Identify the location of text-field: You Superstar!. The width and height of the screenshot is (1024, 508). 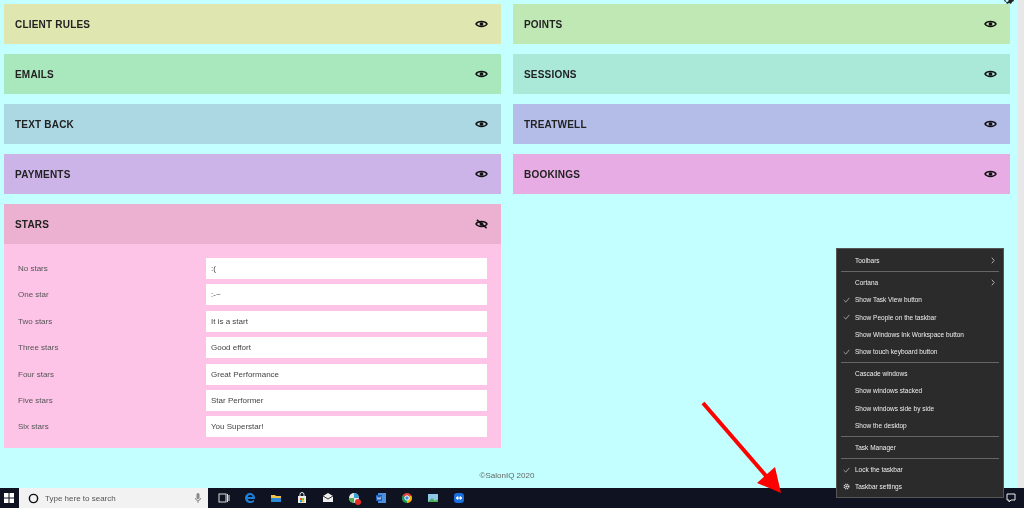
(346, 427).